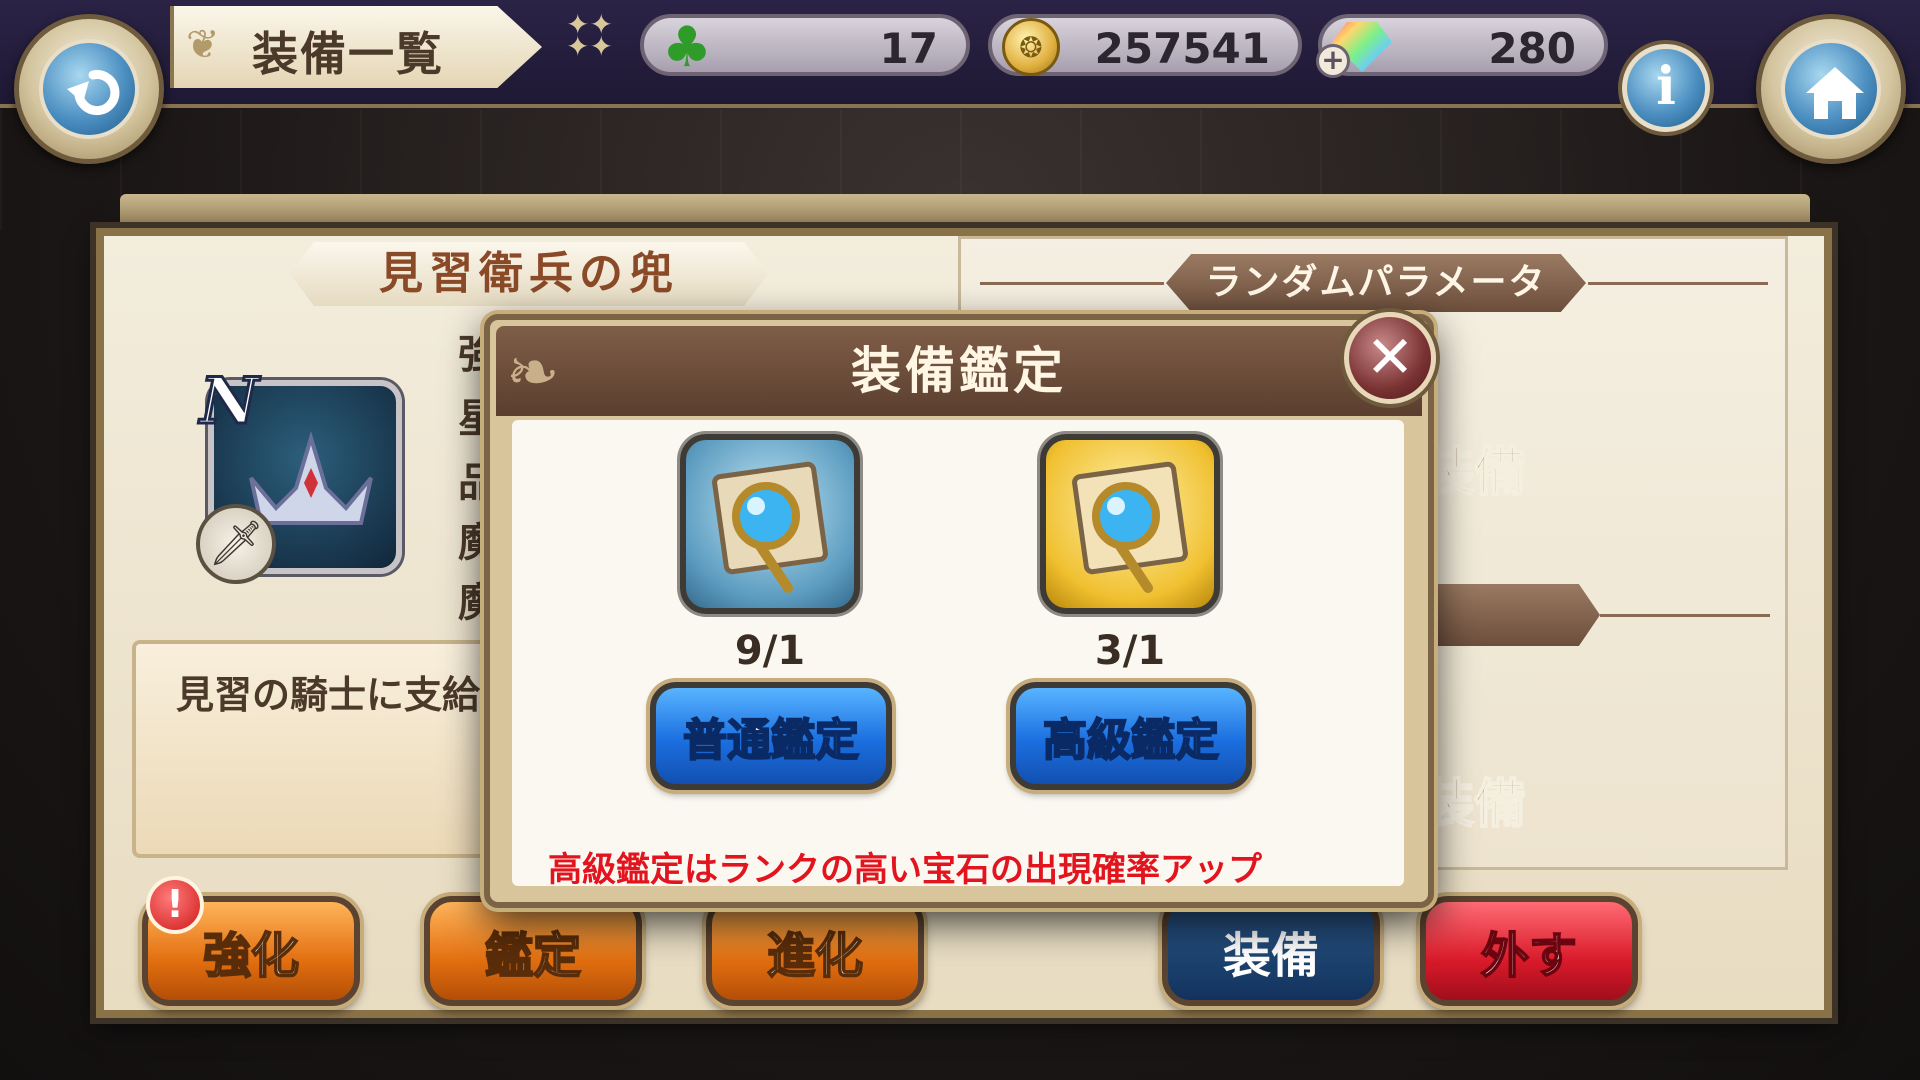  What do you see at coordinates (1512, 615) in the screenshot?
I see `random-parameter-band` at bounding box center [1512, 615].